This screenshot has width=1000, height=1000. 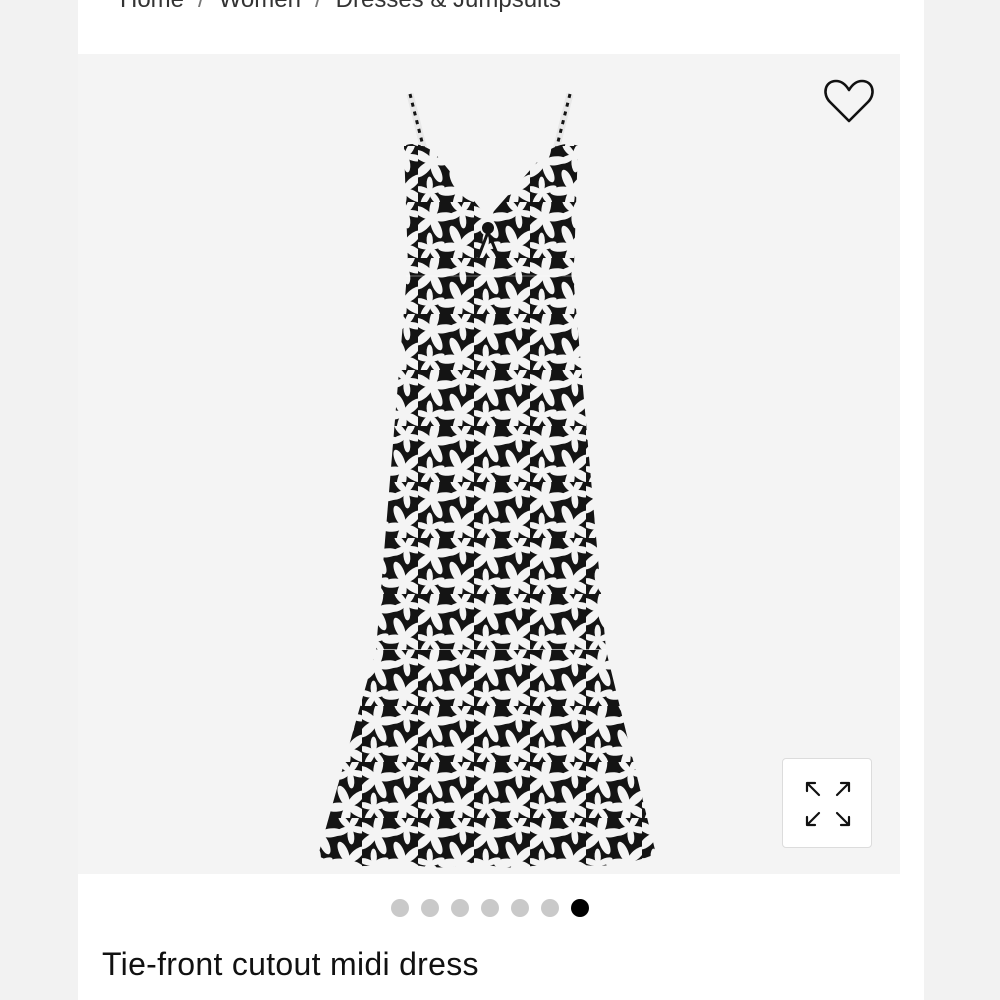 I want to click on image-carousel-dots, so click(x=490, y=908).